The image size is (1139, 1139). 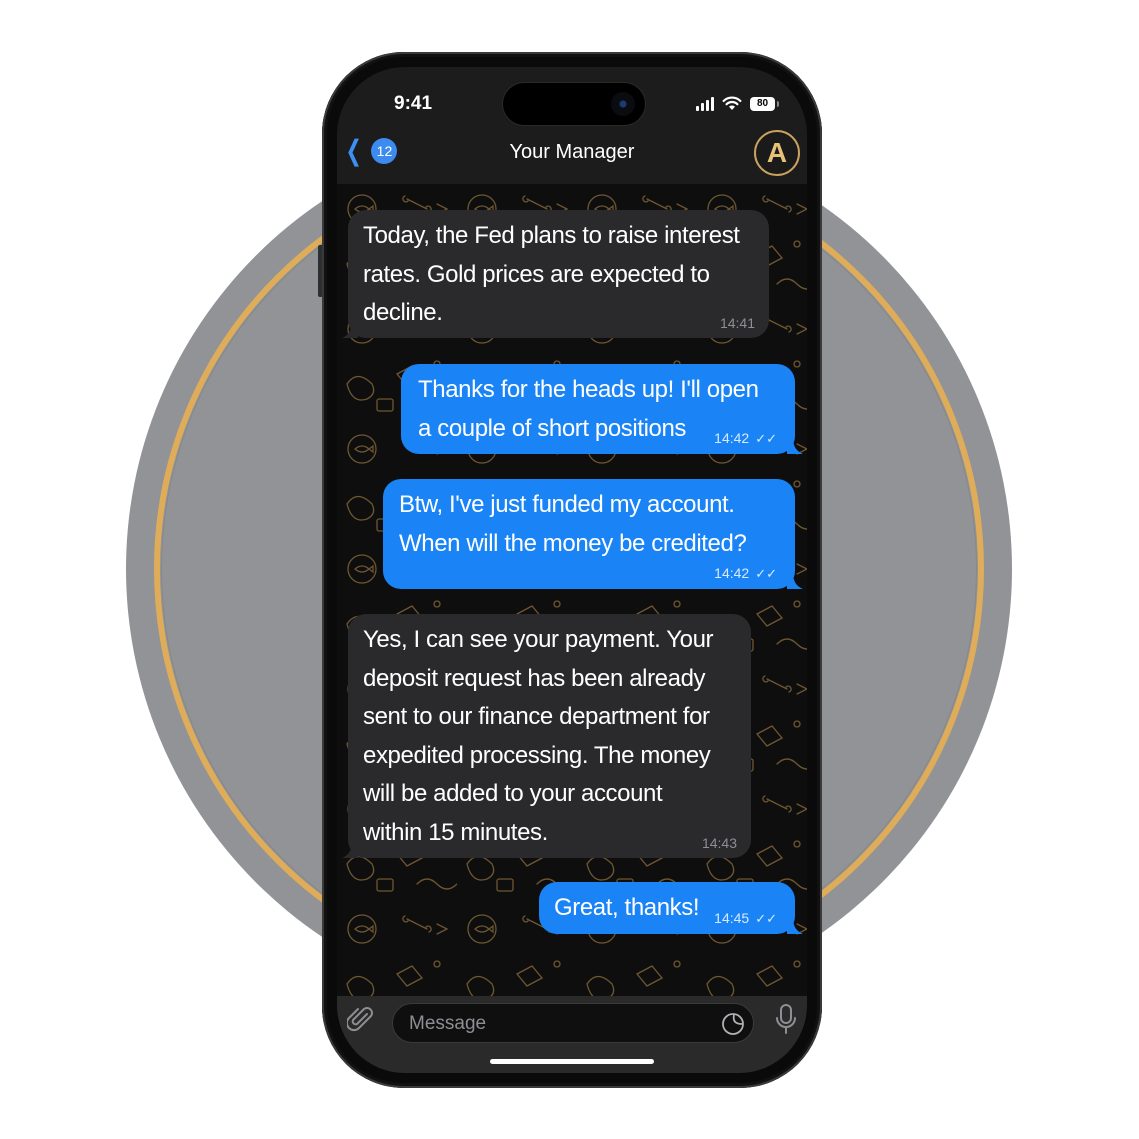 I want to click on message-text-line: Btw, I've just funded my account., so click(x=567, y=504).